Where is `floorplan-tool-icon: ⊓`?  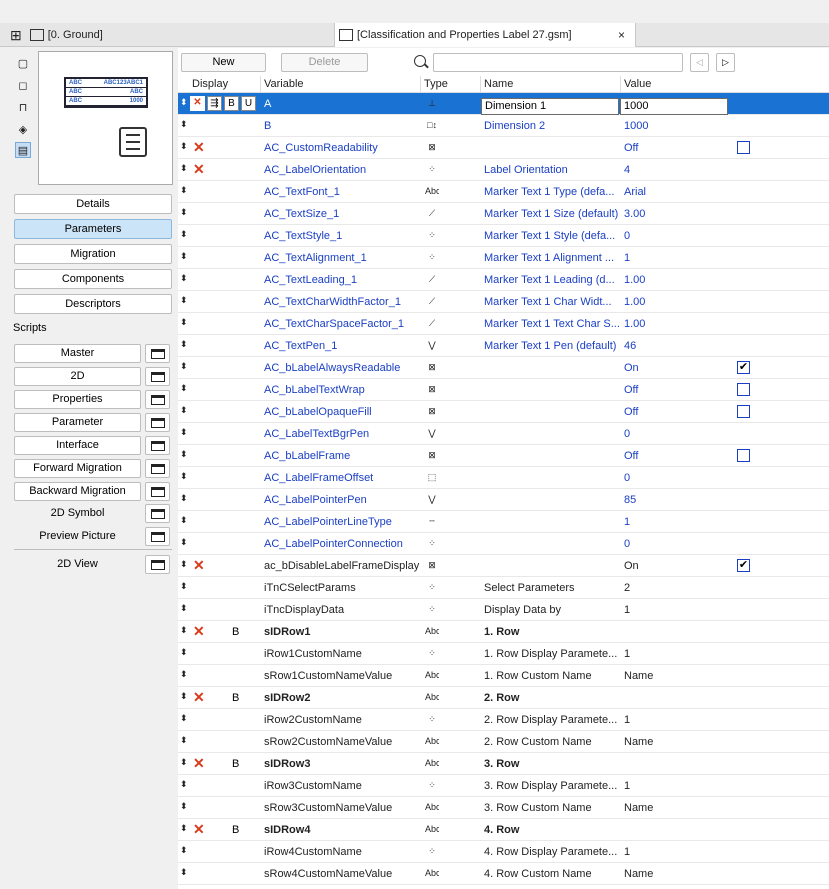
floorplan-tool-icon: ⊓ is located at coordinates (23, 108).